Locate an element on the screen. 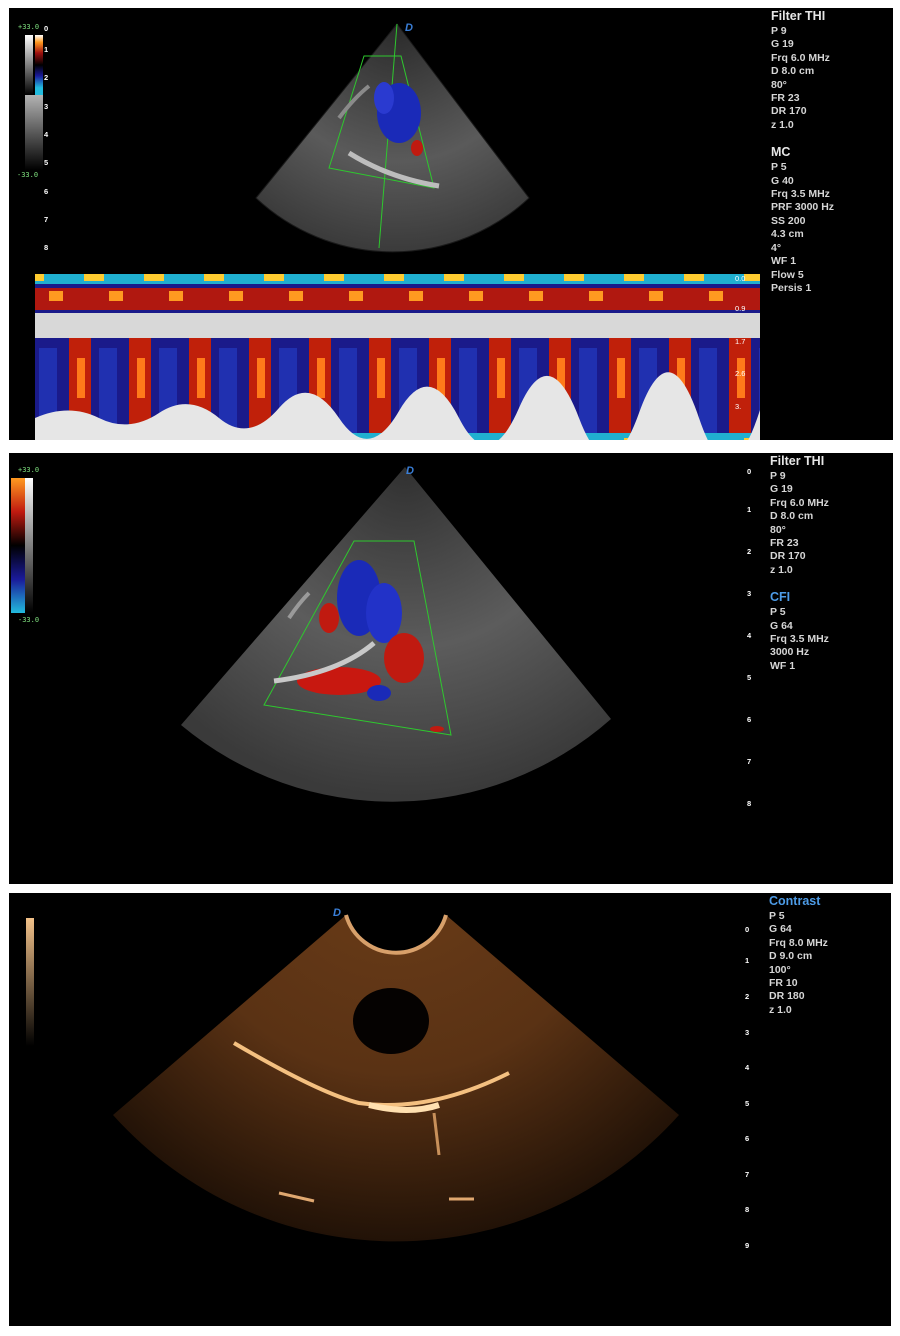 This screenshot has width=900, height=1336. mode-header: MC is located at coordinates (781, 152).